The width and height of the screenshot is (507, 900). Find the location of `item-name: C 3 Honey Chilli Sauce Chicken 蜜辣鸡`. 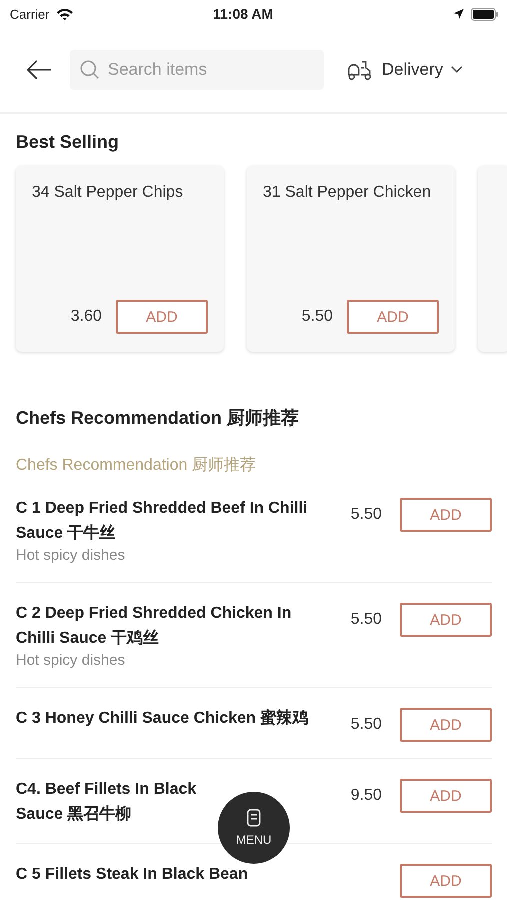

item-name: C 3 Honey Chilli Sauce Chicken 蜜辣鸡 is located at coordinates (162, 718).